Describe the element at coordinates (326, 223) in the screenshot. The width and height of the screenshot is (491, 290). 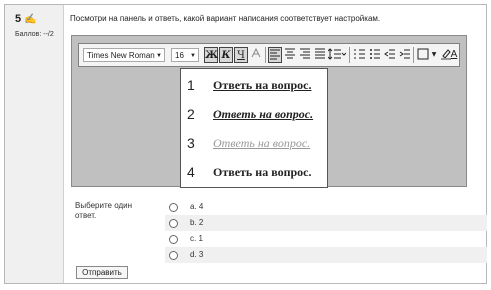
I see `answer-option-b: b. 2` at that location.